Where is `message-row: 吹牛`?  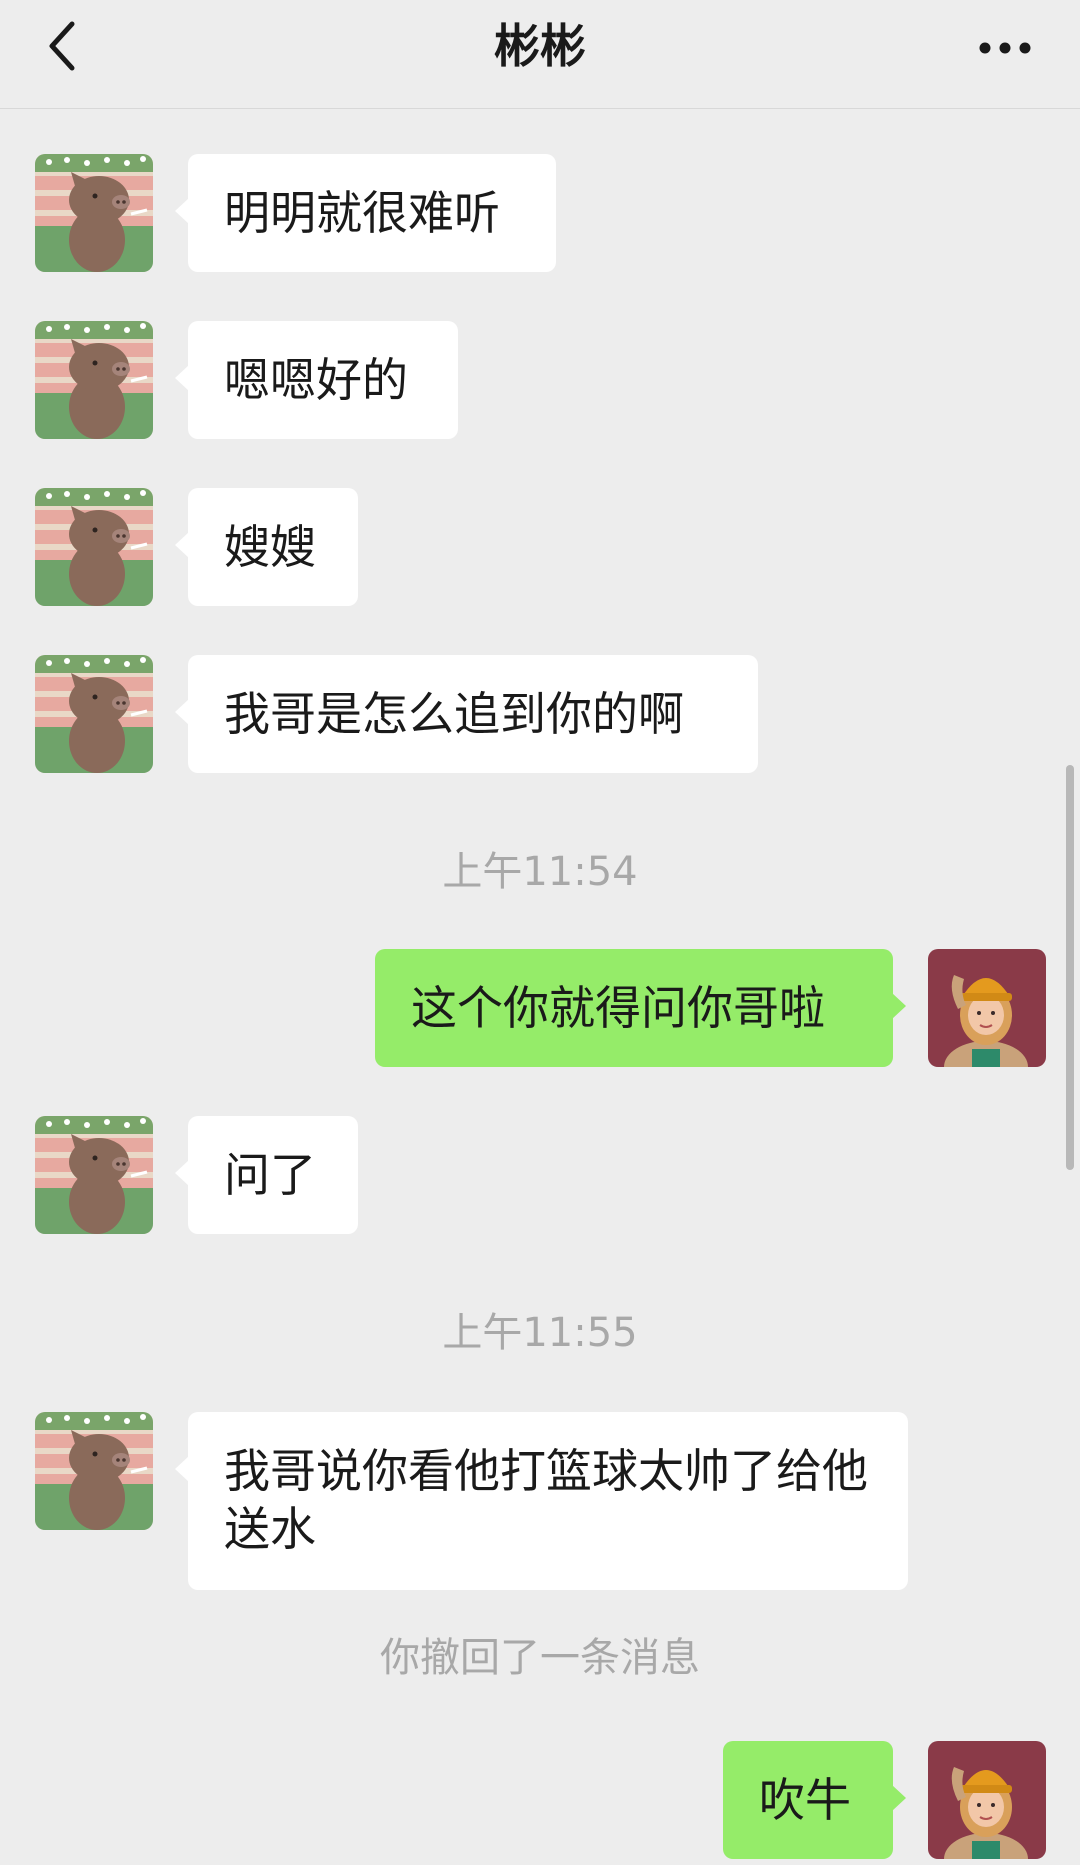 message-row: 吹牛 is located at coordinates (540, 1801).